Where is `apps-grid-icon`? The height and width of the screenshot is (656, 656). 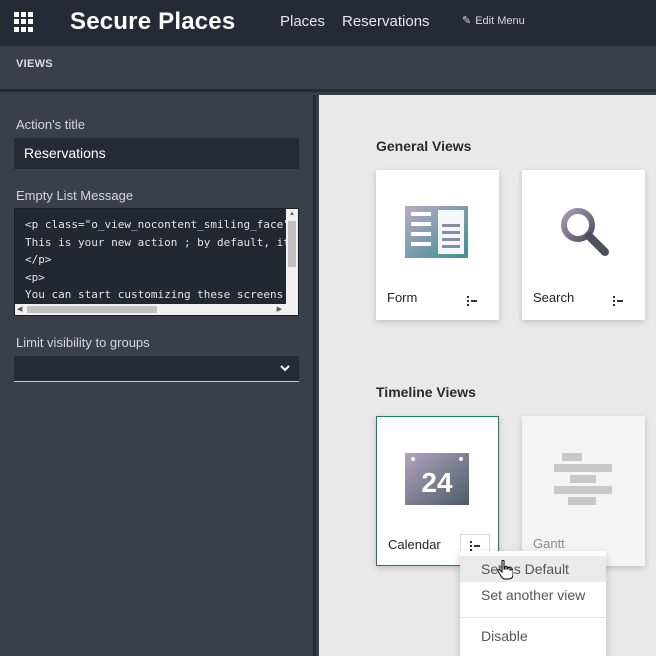
apps-grid-icon is located at coordinates (24, 22).